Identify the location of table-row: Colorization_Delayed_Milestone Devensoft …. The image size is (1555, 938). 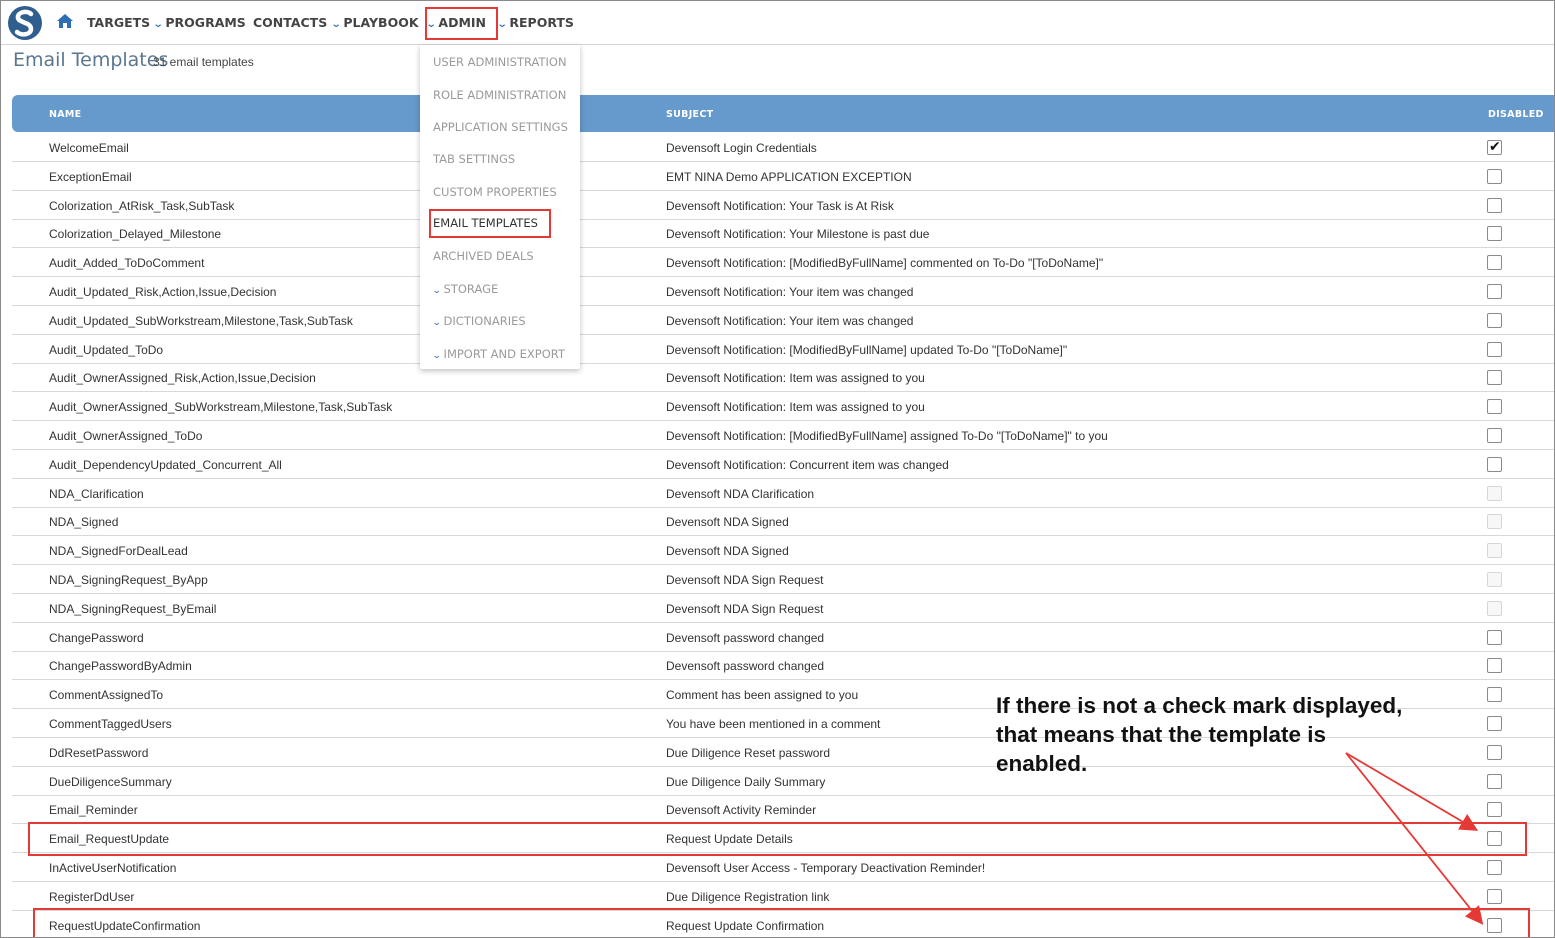
(783, 234).